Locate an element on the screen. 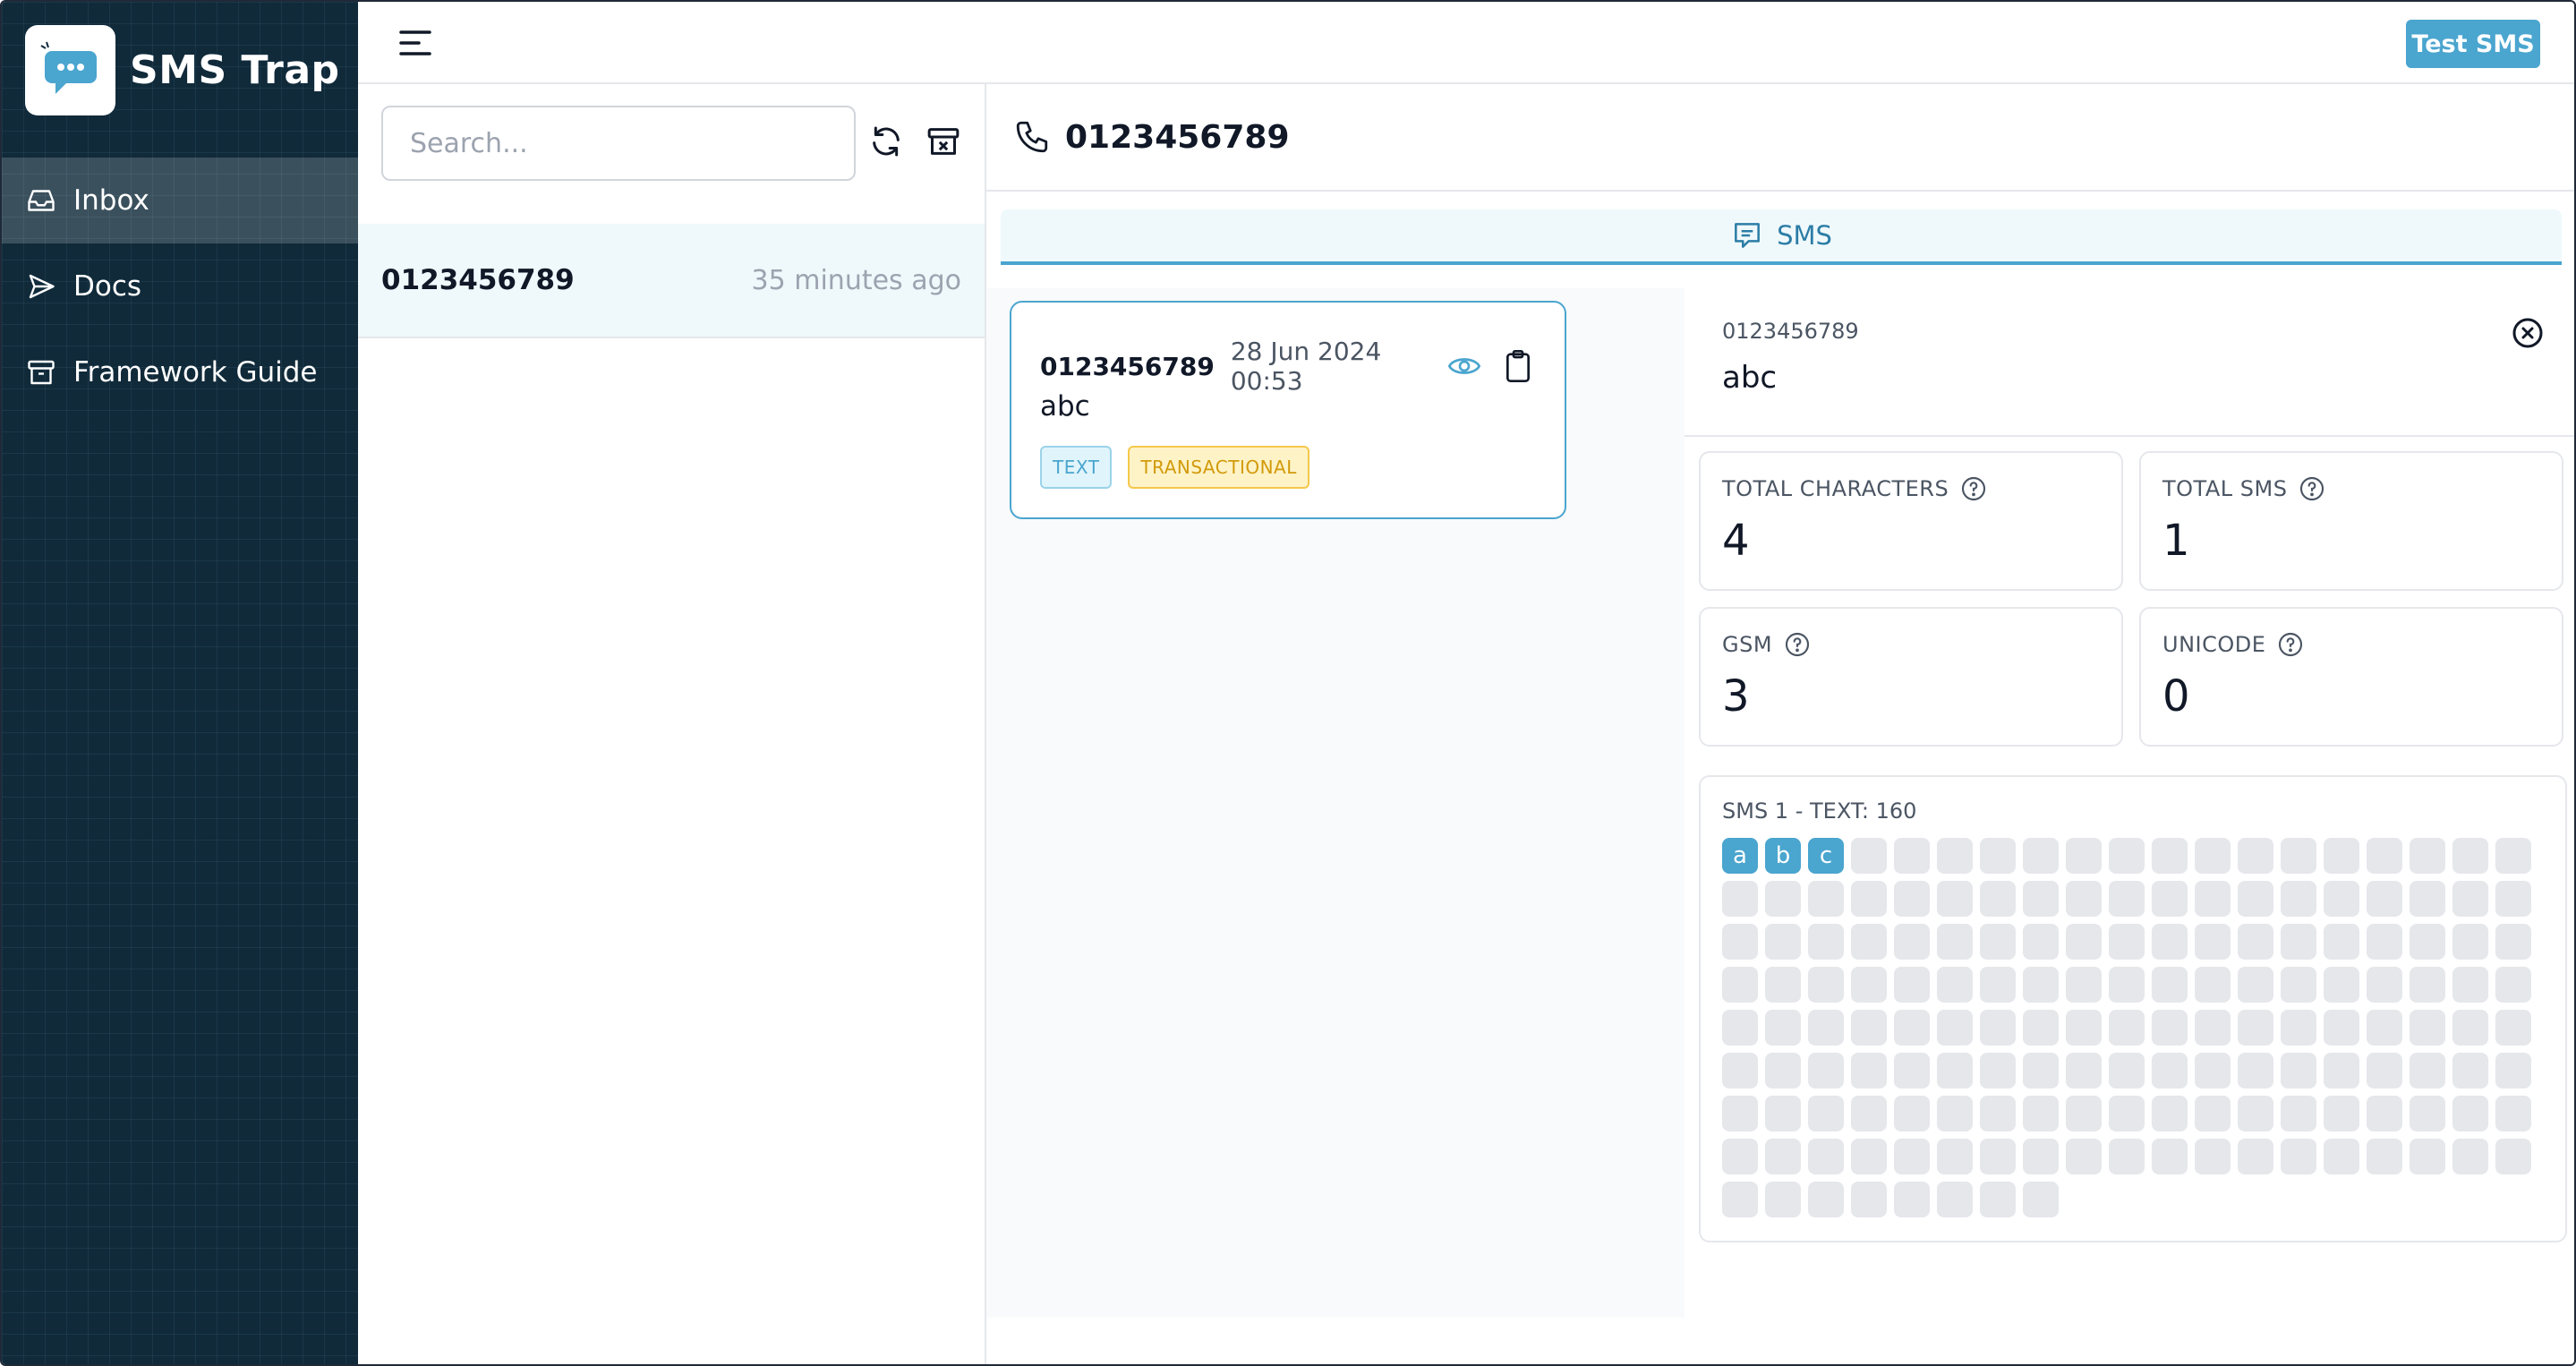  detail-header: 0123456789 is located at coordinates (1780, 138).